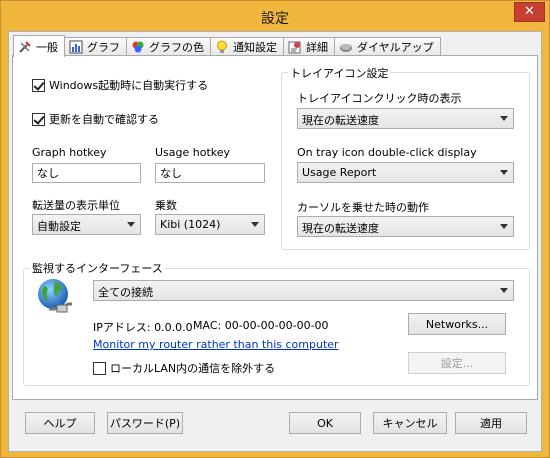  I want to click on password-button: パスワード(P), so click(145, 423).